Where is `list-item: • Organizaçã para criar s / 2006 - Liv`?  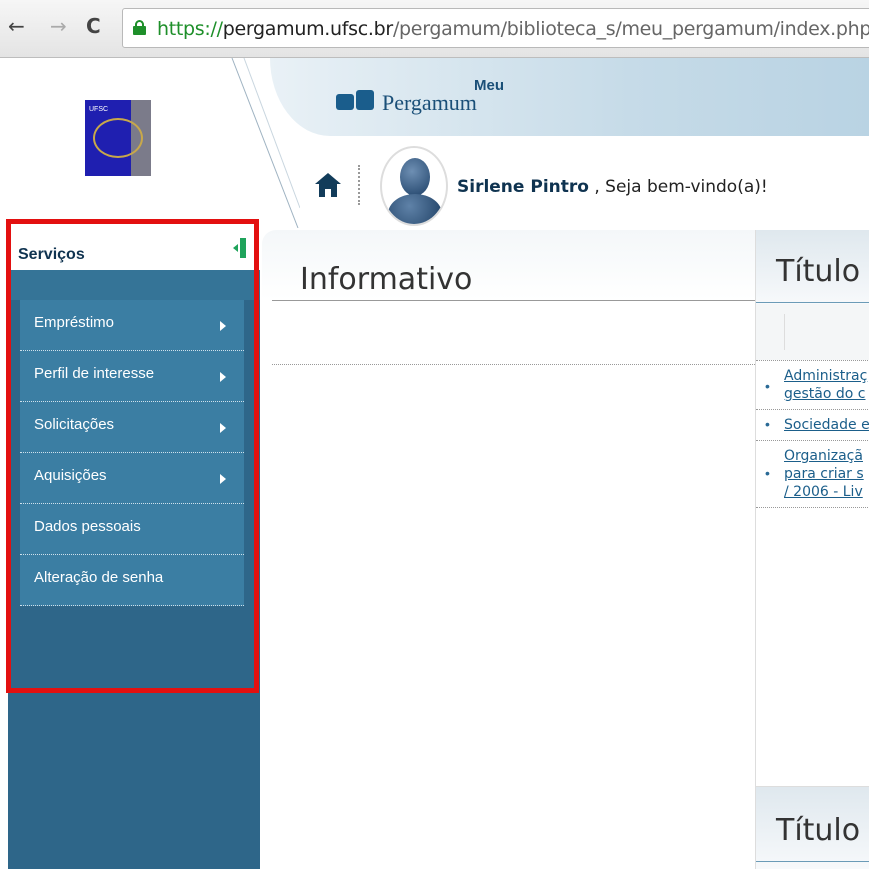 list-item: • Organizaçã para criar s / 2006 - Liv is located at coordinates (812, 473).